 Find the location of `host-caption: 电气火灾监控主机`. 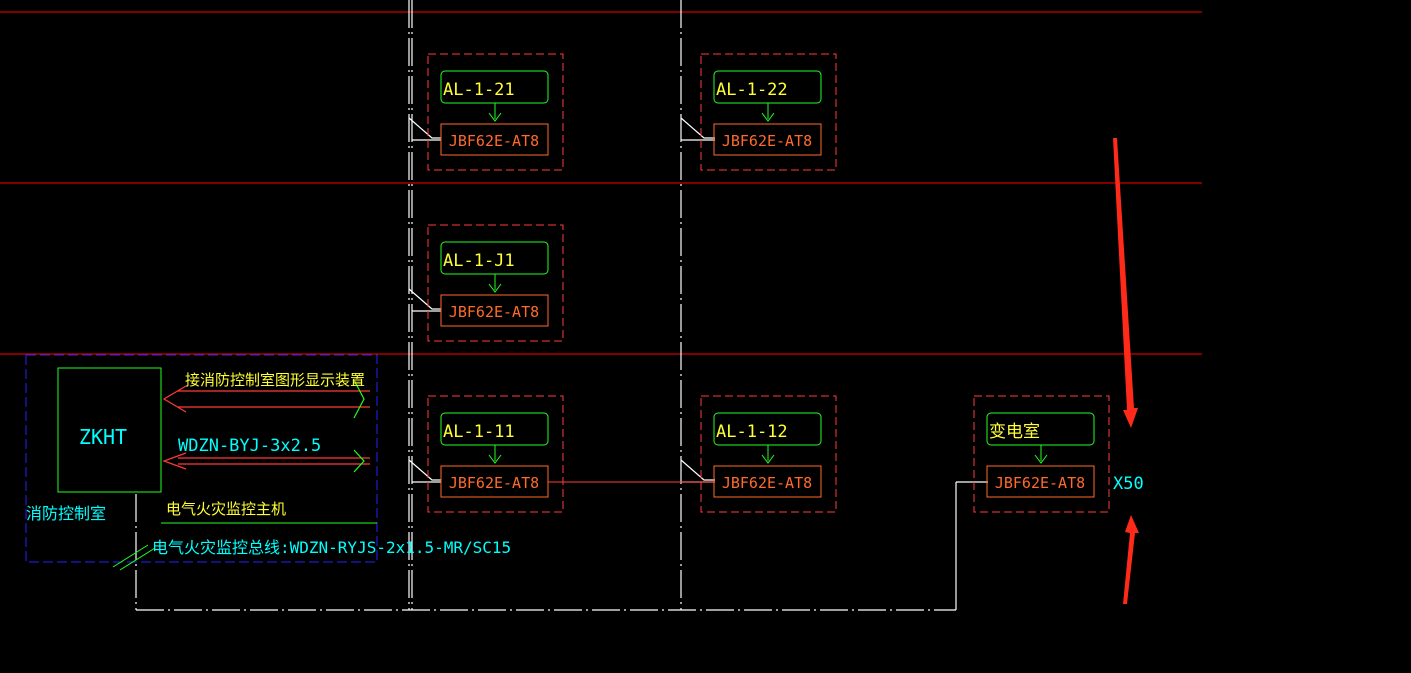

host-caption: 电气火灾监控主机 is located at coordinates (226, 509).